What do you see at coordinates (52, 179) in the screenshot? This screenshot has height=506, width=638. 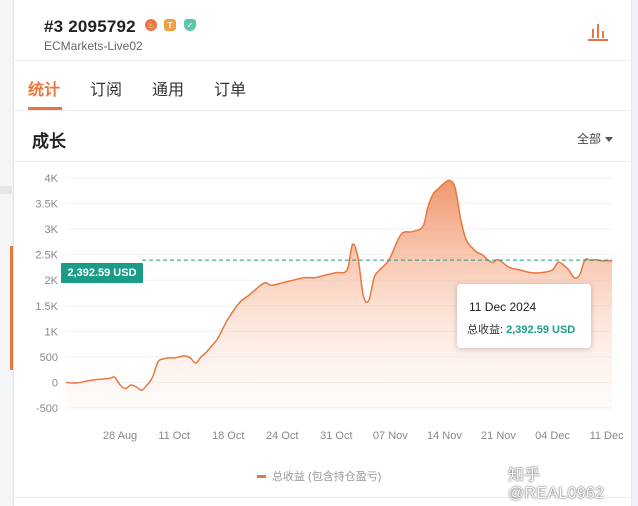 I see `y-tick-label: 4K` at bounding box center [52, 179].